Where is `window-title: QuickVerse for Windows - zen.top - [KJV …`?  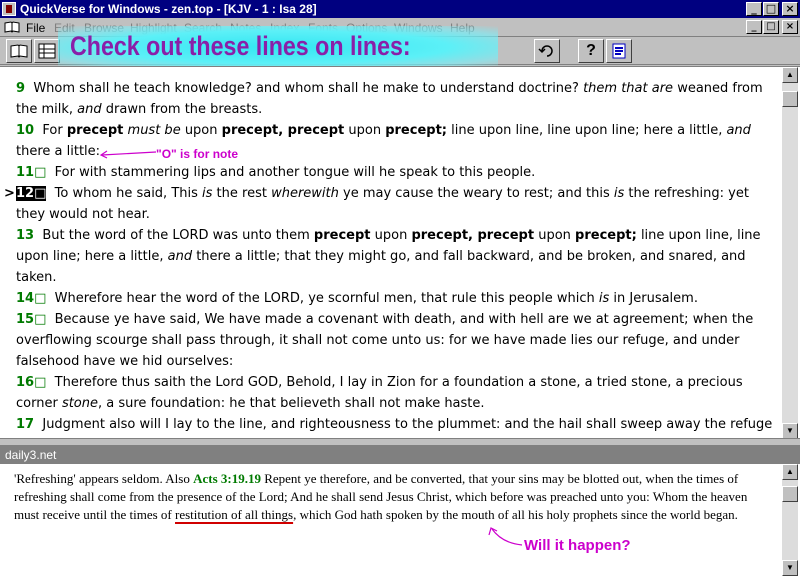
window-title: QuickVerse for Windows - zen.top - [KJV … is located at coordinates (168, 9).